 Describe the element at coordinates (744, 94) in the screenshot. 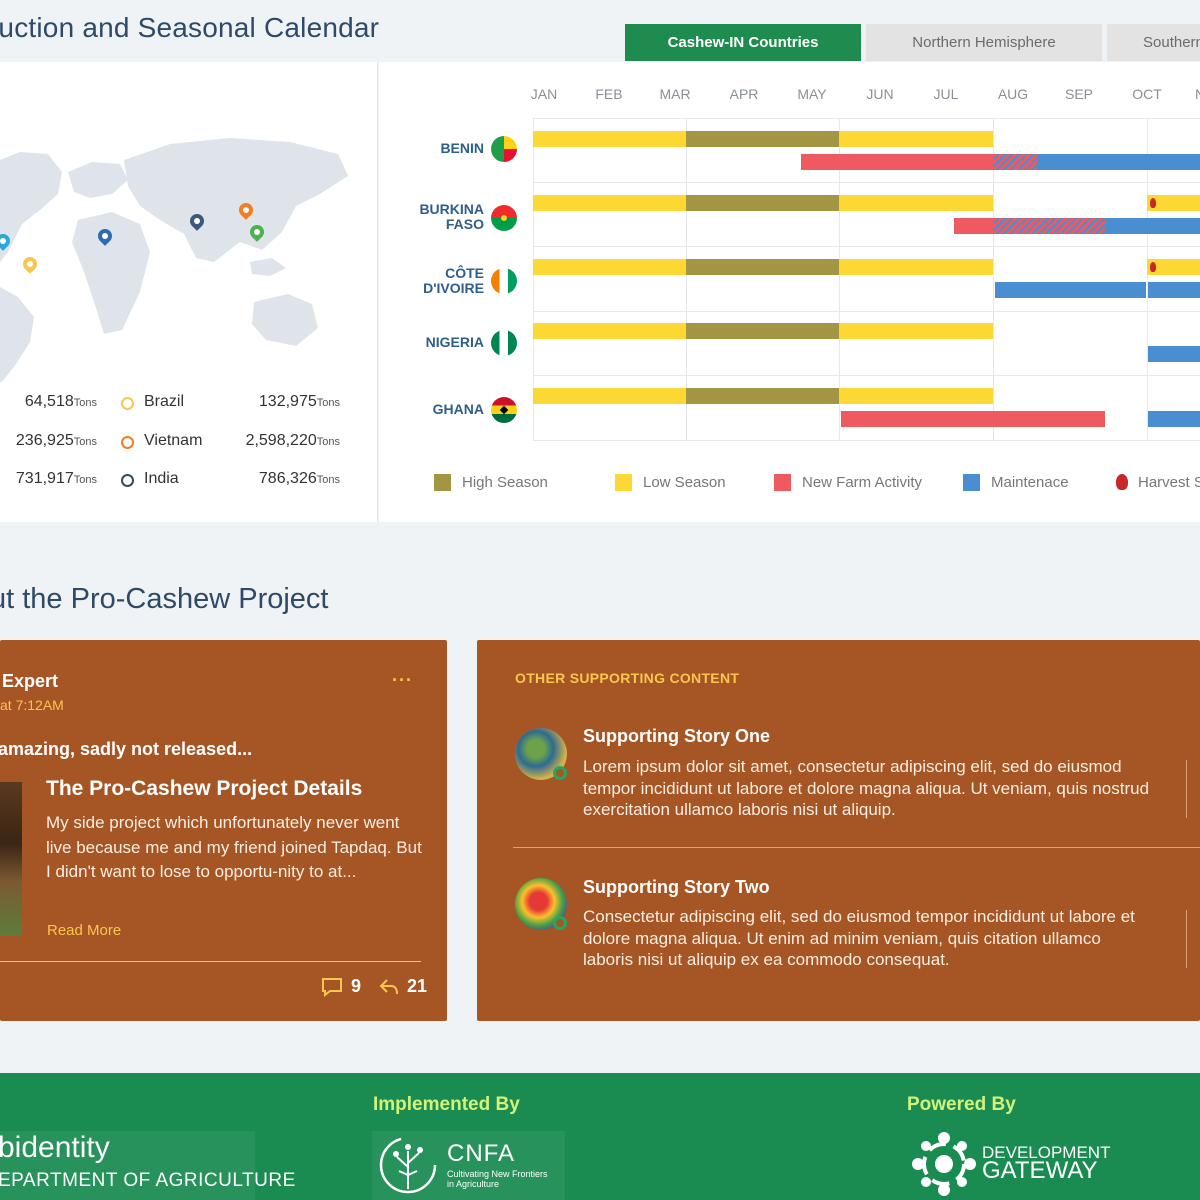

I see `month-label: APR` at that location.